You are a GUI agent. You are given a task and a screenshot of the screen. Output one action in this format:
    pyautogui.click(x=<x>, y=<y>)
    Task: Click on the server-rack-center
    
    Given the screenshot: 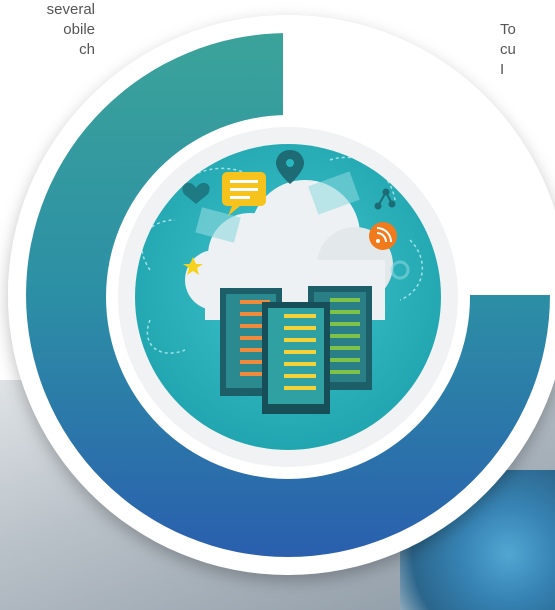 What is the action you would take?
    pyautogui.click(x=296, y=358)
    